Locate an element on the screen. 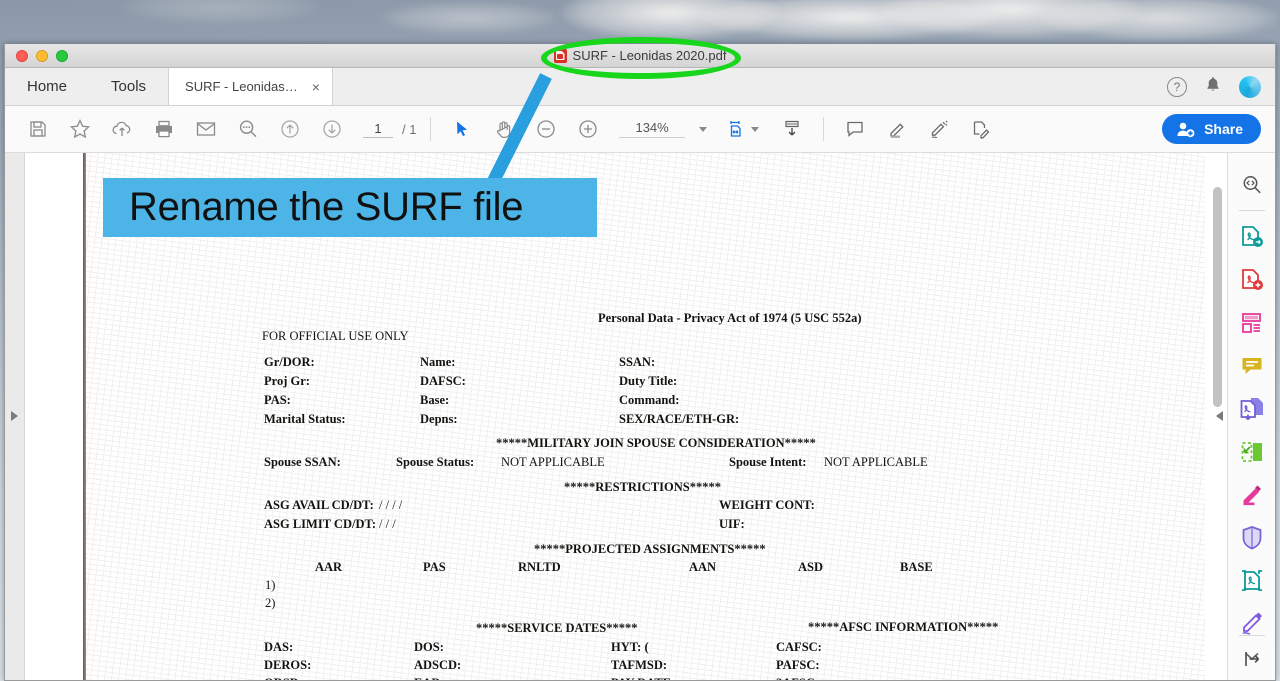 The image size is (1280, 681). toolbar-divider is located at coordinates (431, 129).